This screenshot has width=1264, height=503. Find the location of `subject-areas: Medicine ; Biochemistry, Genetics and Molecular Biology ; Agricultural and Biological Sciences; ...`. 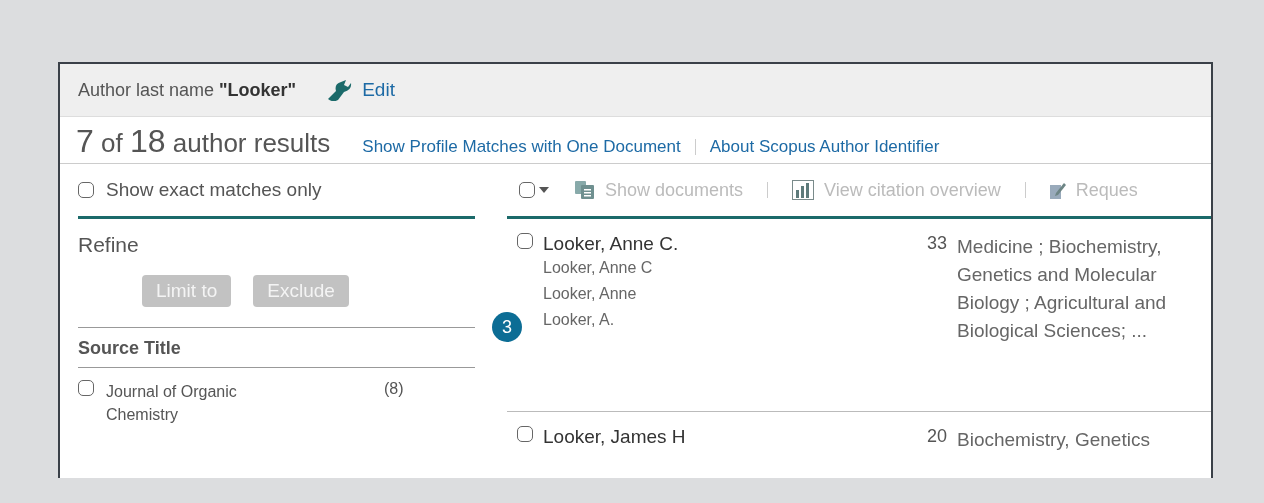

subject-areas: Medicine ; Biochemistry, Genetics and Molecular Biology ; Agricultural and Biological Sciences; ... is located at coordinates (1084, 322).